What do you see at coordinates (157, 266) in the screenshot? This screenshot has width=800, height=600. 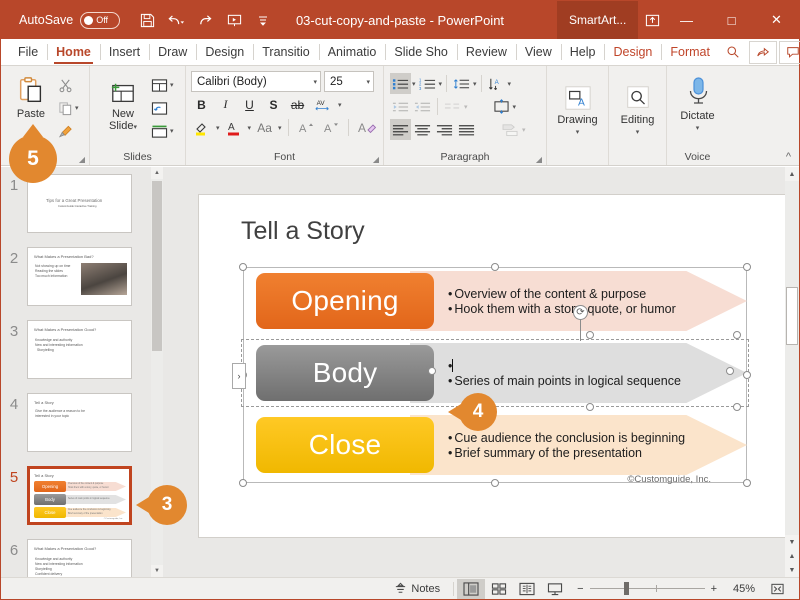 I see `thumbnail-scroll-thumb` at bounding box center [157, 266].